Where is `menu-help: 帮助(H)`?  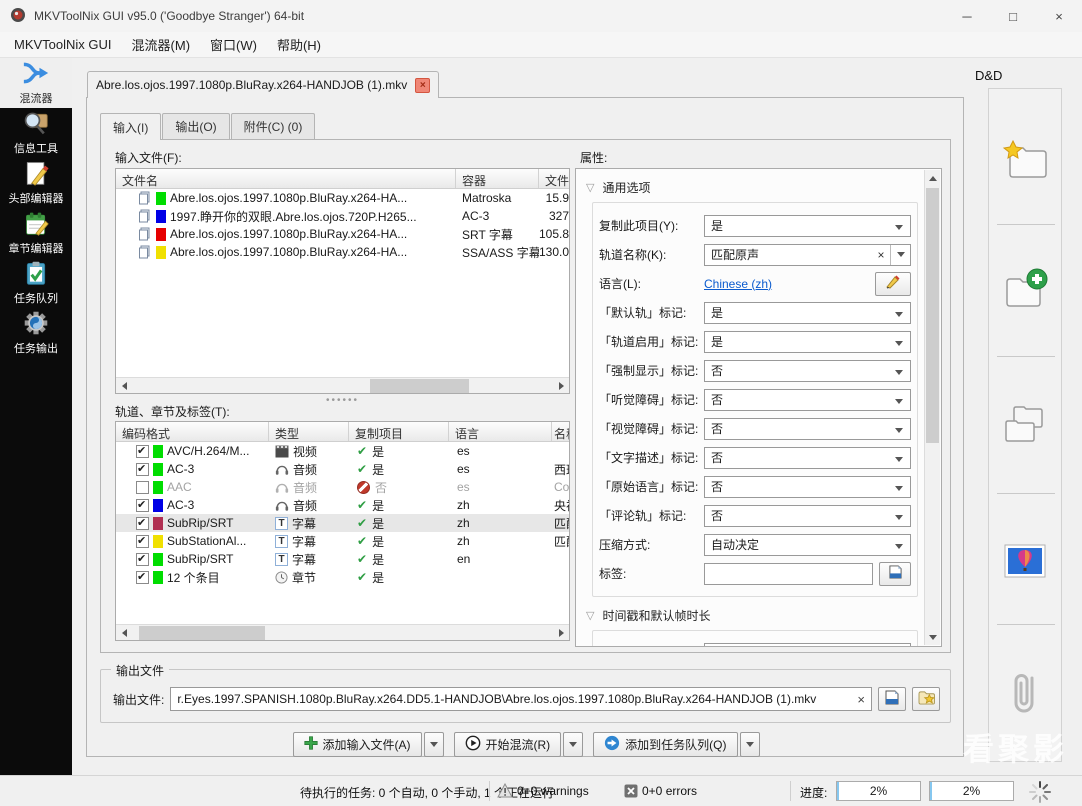 menu-help: 帮助(H) is located at coordinates (299, 44).